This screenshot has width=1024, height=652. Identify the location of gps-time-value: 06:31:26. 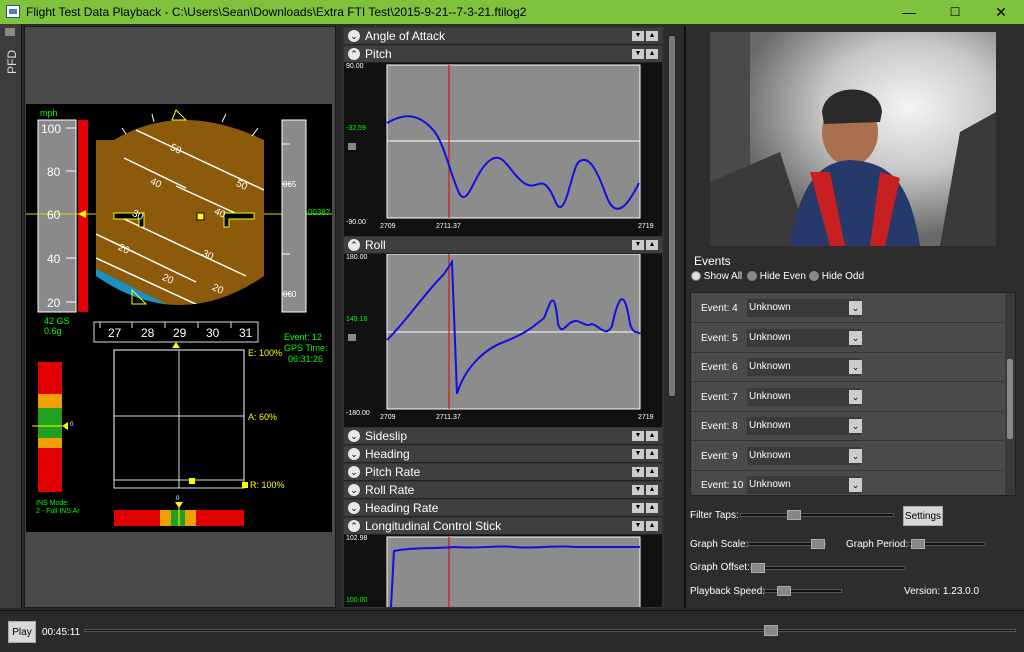
(306, 359).